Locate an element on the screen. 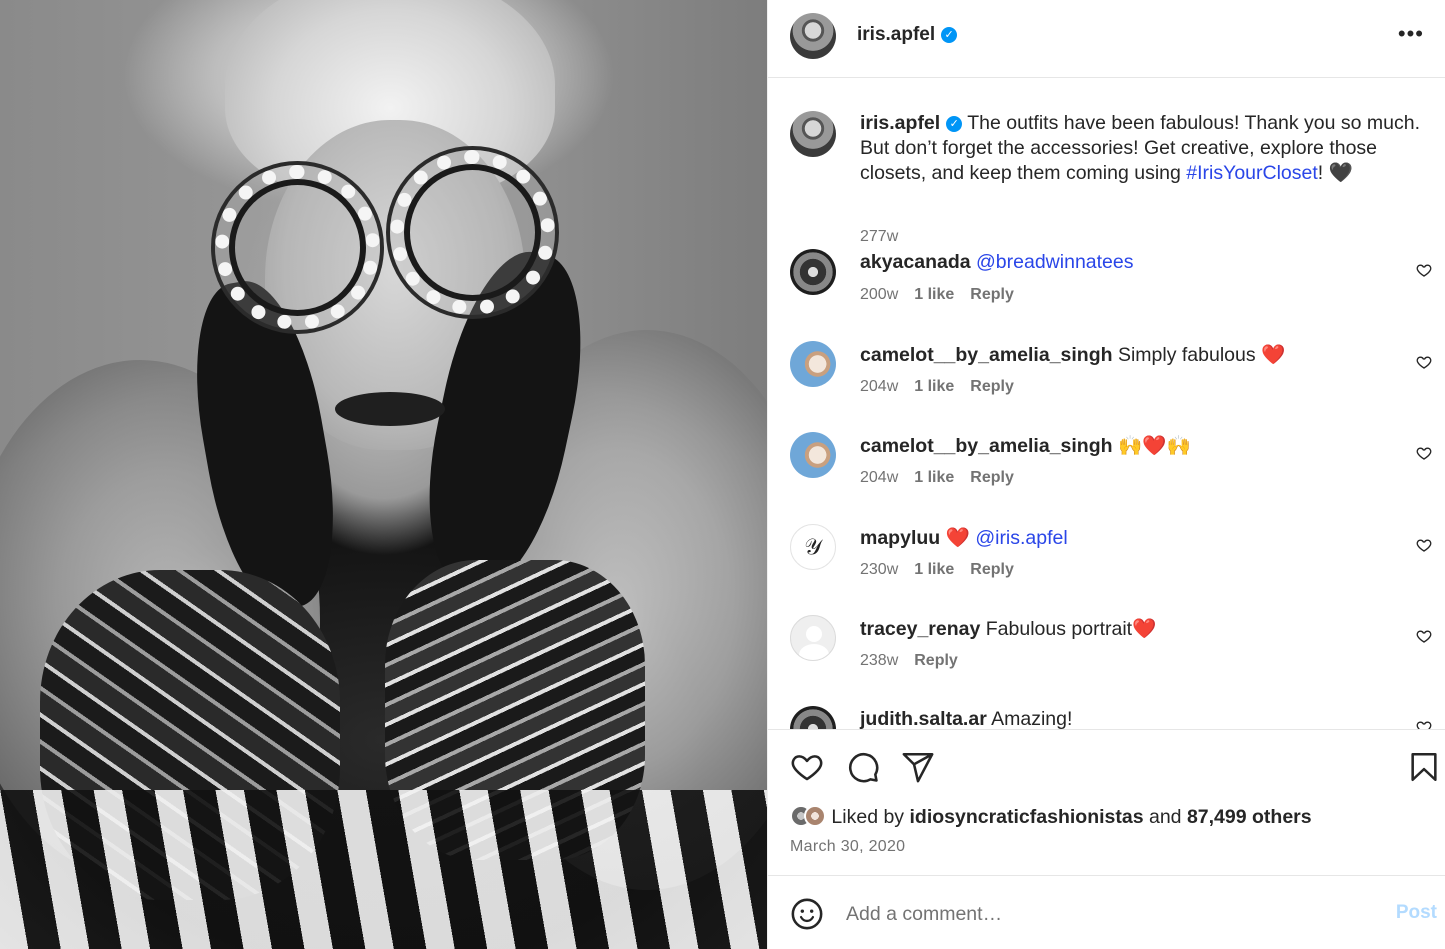 This screenshot has height=949, width=1445. comment-meta: 200w 1 like Reply is located at coordinates (945, 295).